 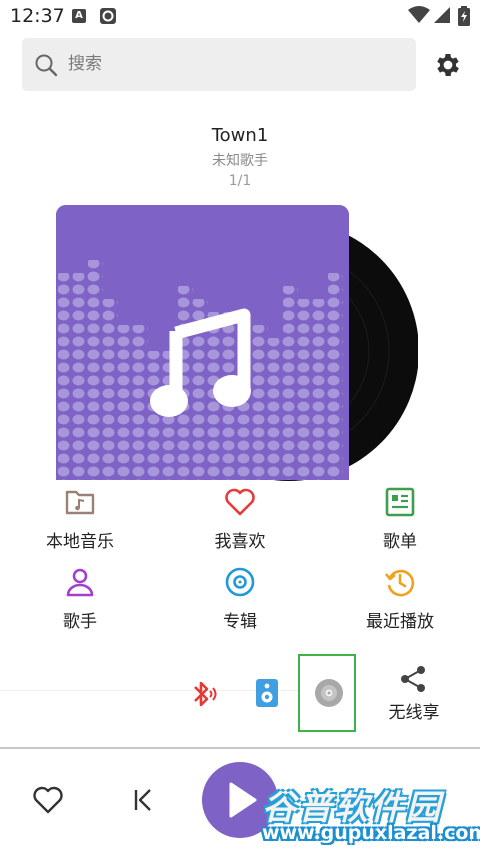 I want to click on favorite-heart-icon, so click(x=48, y=800).